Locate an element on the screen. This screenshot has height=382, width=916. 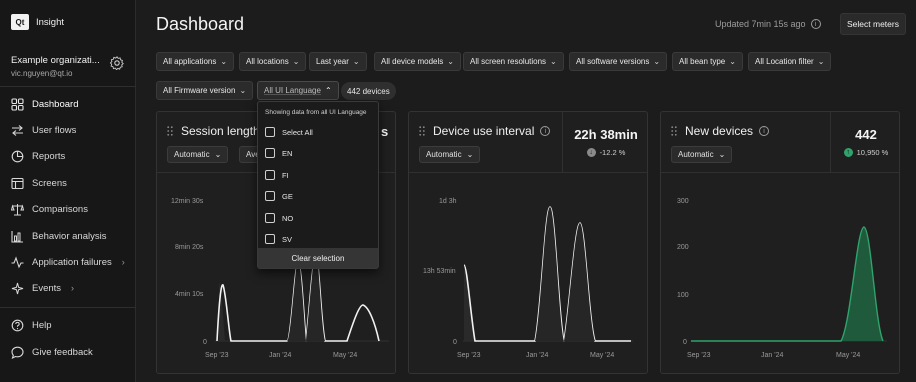
option-select-all: Select All is located at coordinates (289, 132).